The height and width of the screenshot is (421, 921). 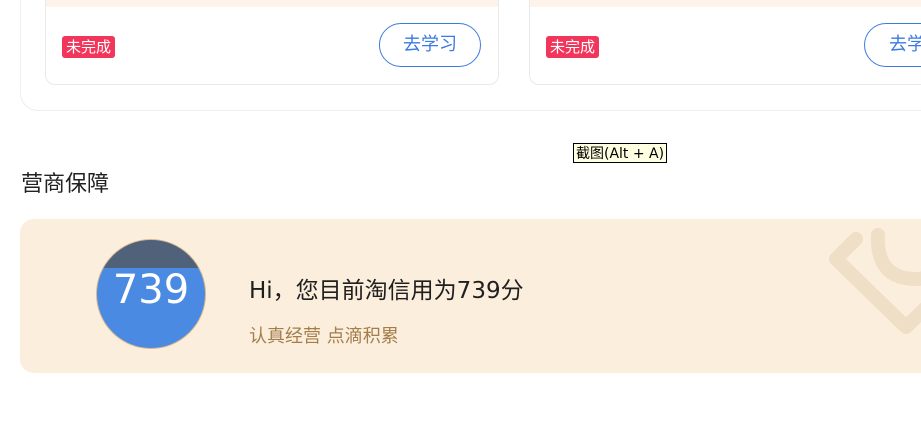 I want to click on course-card: 未完成 去学习, so click(x=272, y=42).